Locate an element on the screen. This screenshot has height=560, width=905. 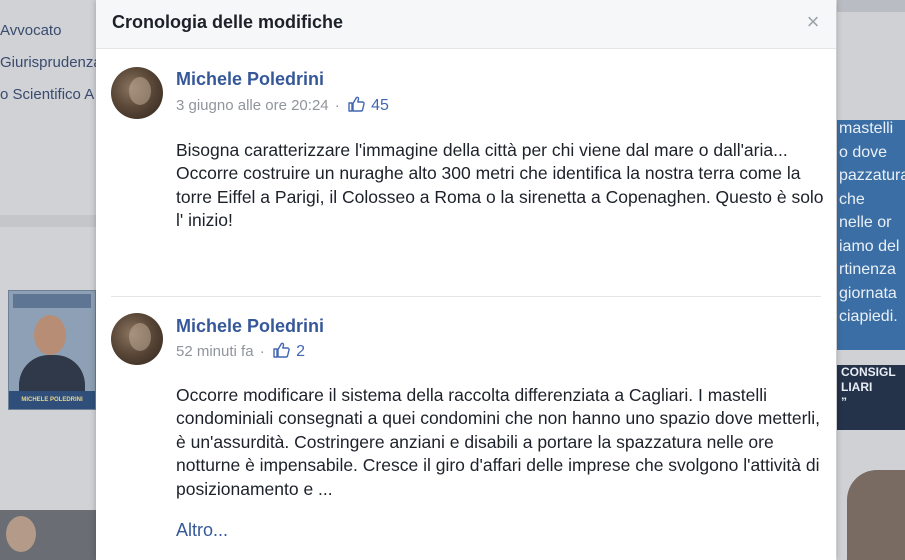
post-timestamp: 3 giugno alle ore 20:24 is located at coordinates (252, 105).